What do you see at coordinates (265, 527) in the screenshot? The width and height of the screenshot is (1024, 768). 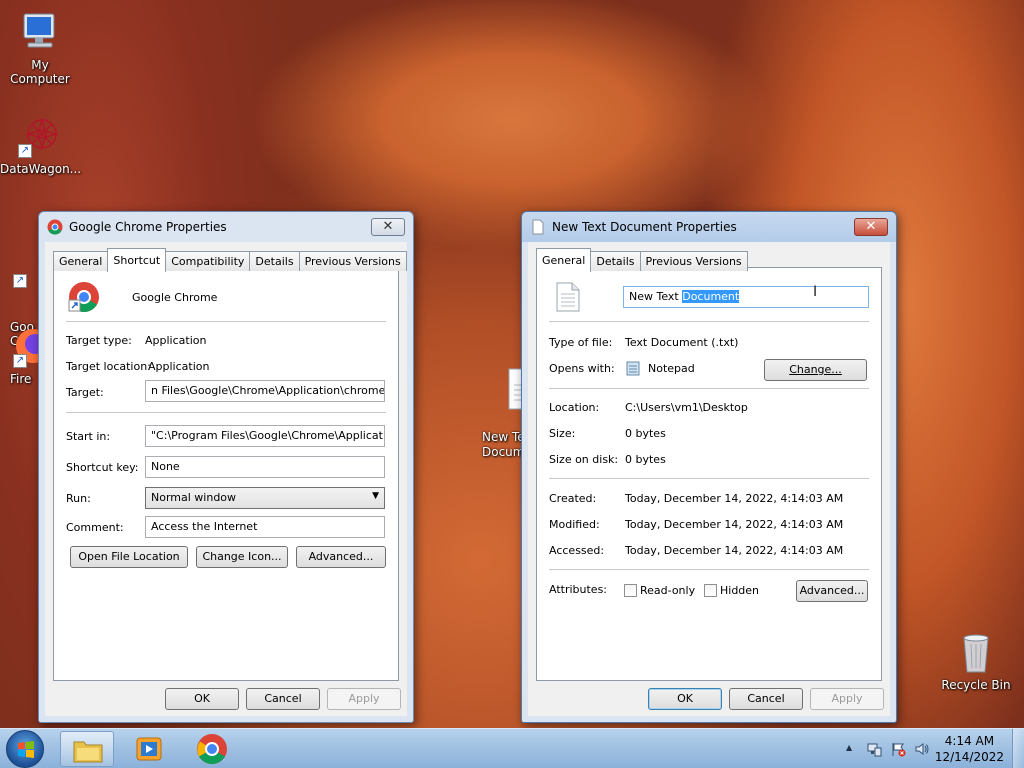 I see `comment-field: Access the Internet` at bounding box center [265, 527].